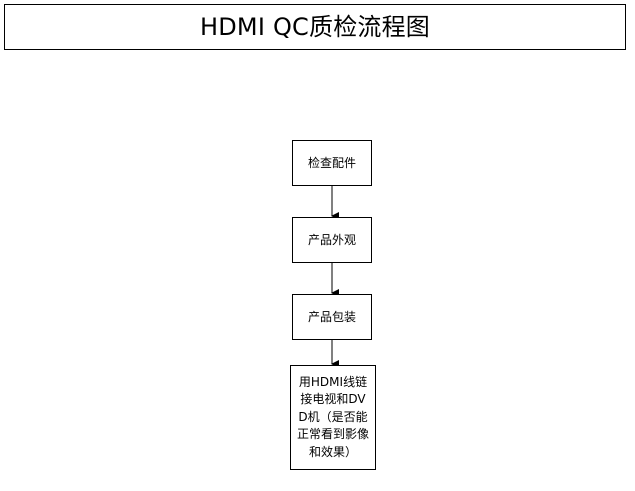 Image resolution: width=635 pixels, height=491 pixels. I want to click on flow-step-hdmi-test: 用HDMI线链接电视和DVD机（是否能正常看到影像和效果）, so click(333, 417).